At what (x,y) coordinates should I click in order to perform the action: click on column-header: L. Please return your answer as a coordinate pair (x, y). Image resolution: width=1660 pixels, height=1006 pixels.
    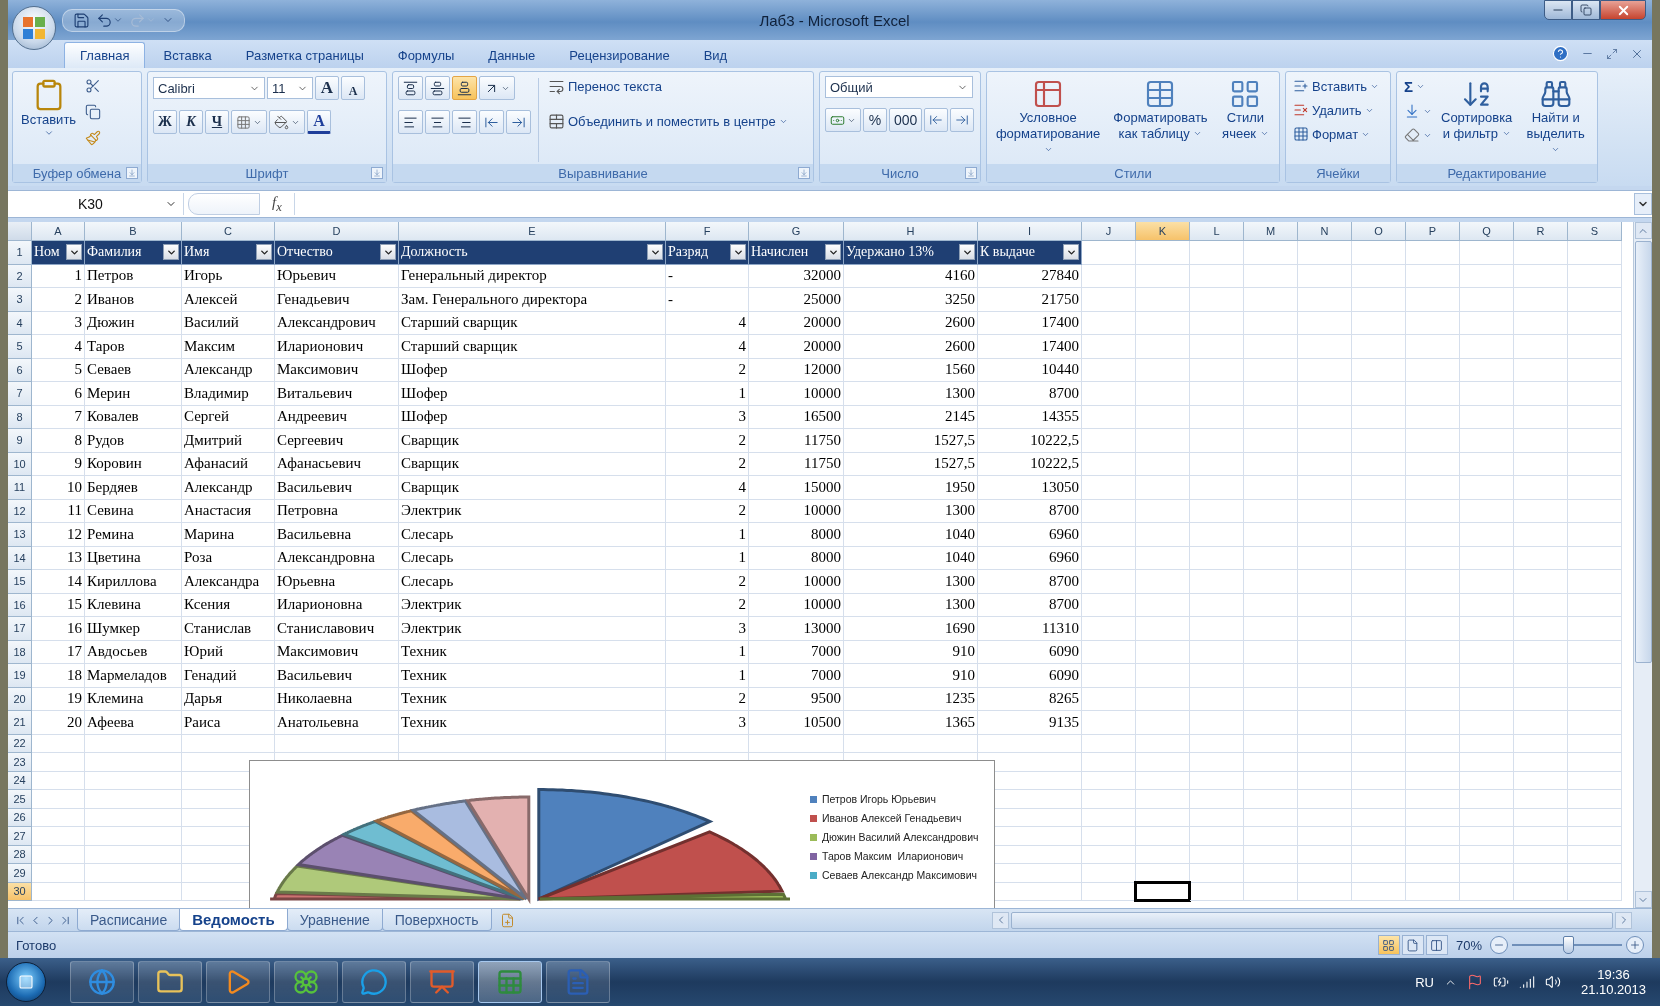
    Looking at the image, I should click on (1217, 231).